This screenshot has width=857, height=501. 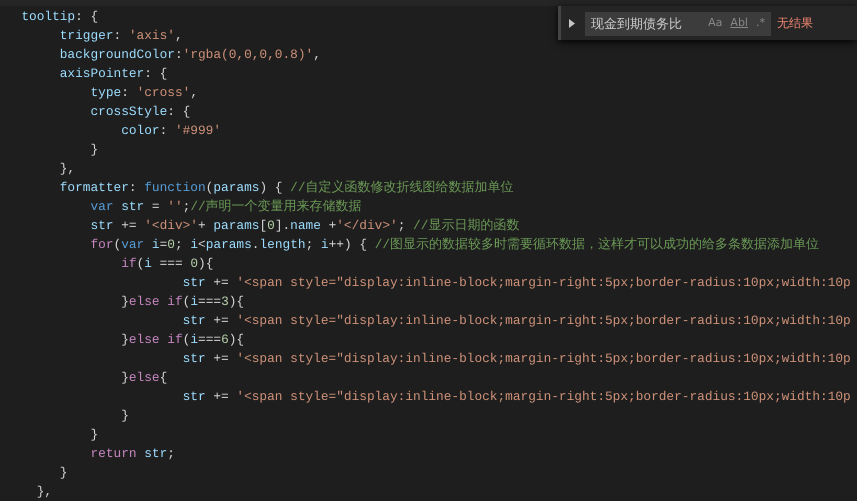 I want to click on code-line: str += '<div>'+ params[0].name +'</div>'; //显示日期的函数, so click(x=304, y=226).